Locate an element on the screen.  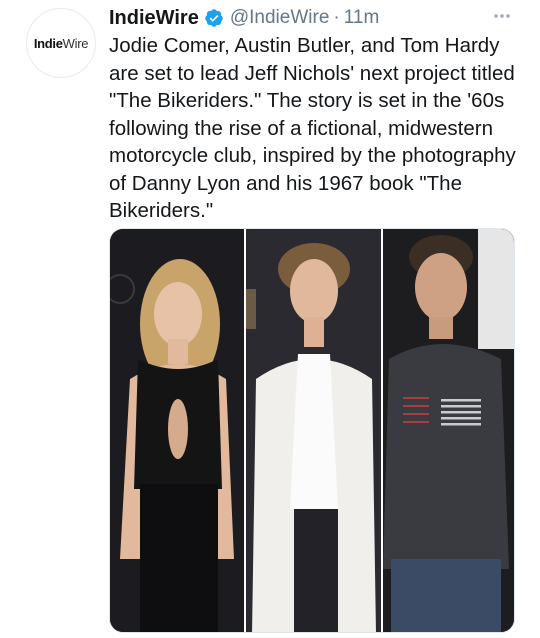
timestamp: 11m is located at coordinates (362, 18).